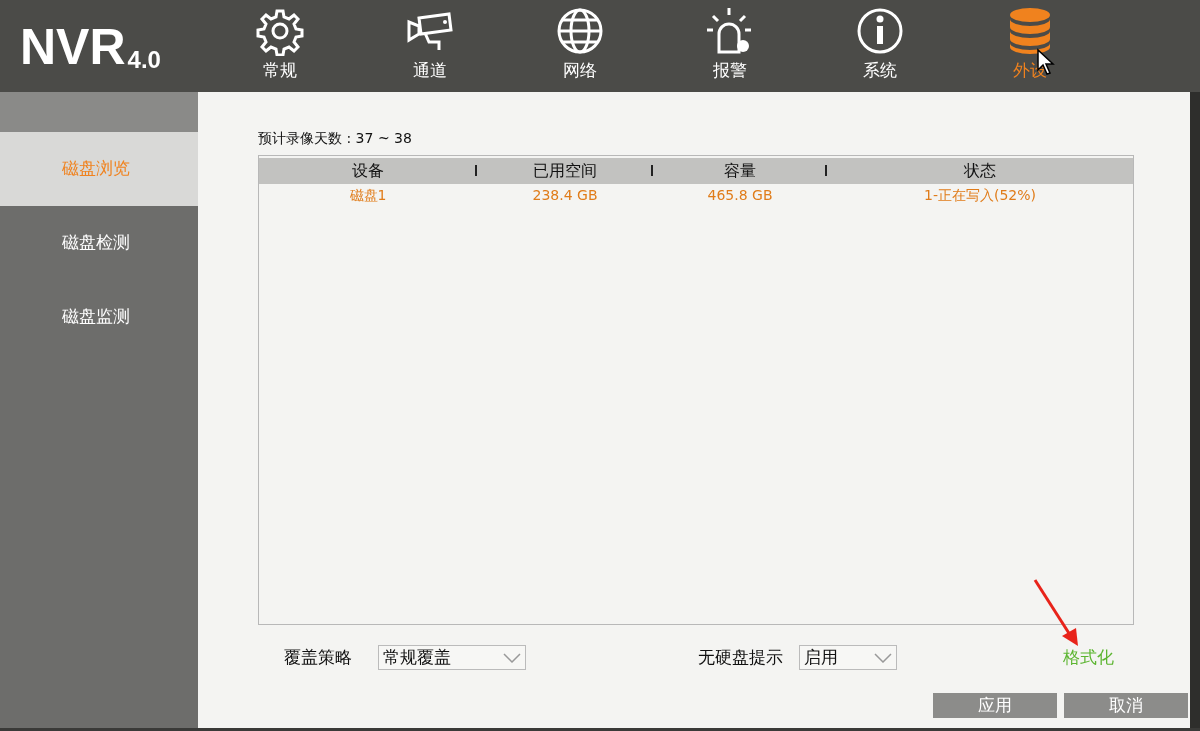 This screenshot has height=731, width=1200. I want to click on column-header: 容量, so click(740, 171).